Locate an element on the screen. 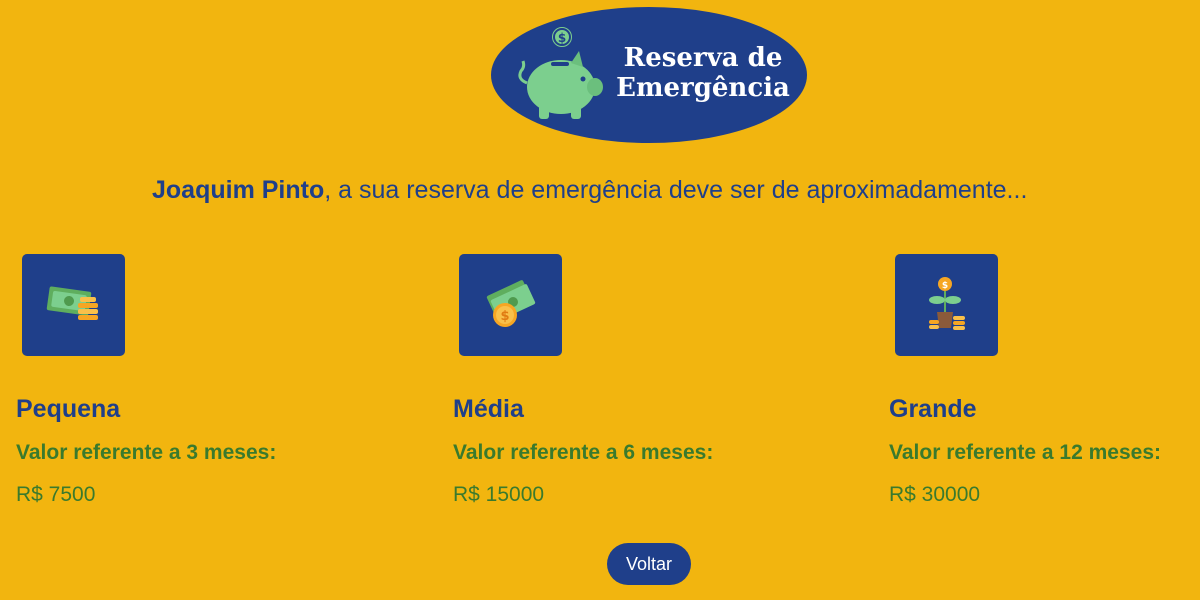 Image resolution: width=1200 pixels, height=600 pixels. money-coin-icon: $ is located at coordinates (510, 303).